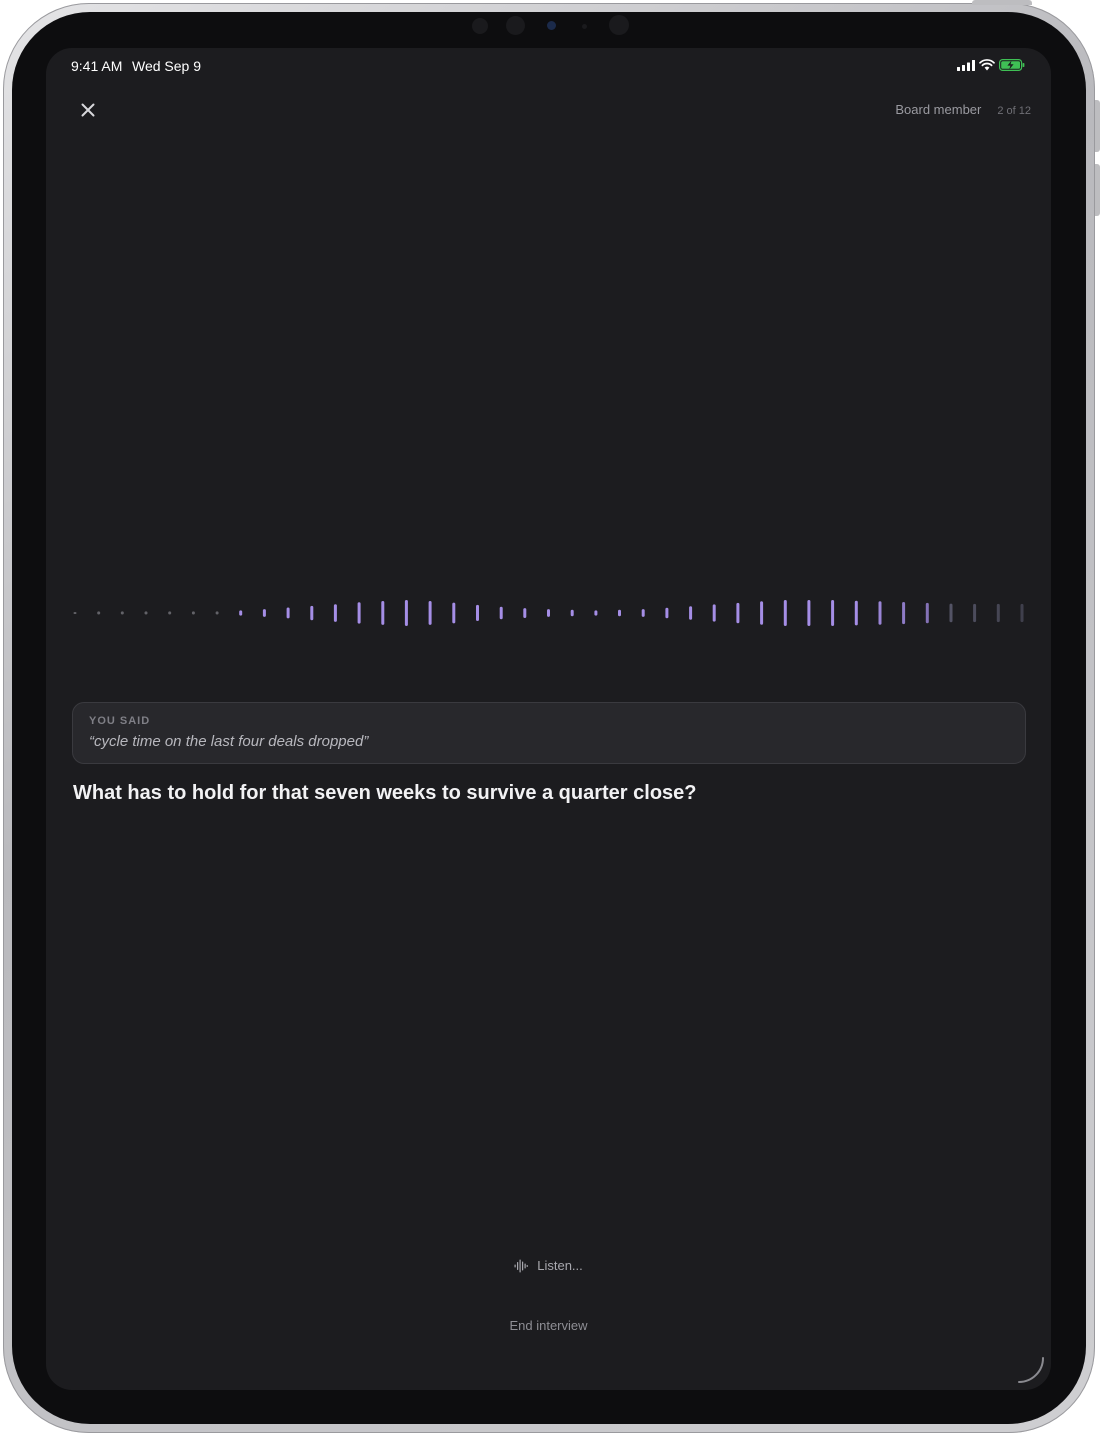 This screenshot has width=1100, height=1436. I want to click on close-button, so click(88, 110).